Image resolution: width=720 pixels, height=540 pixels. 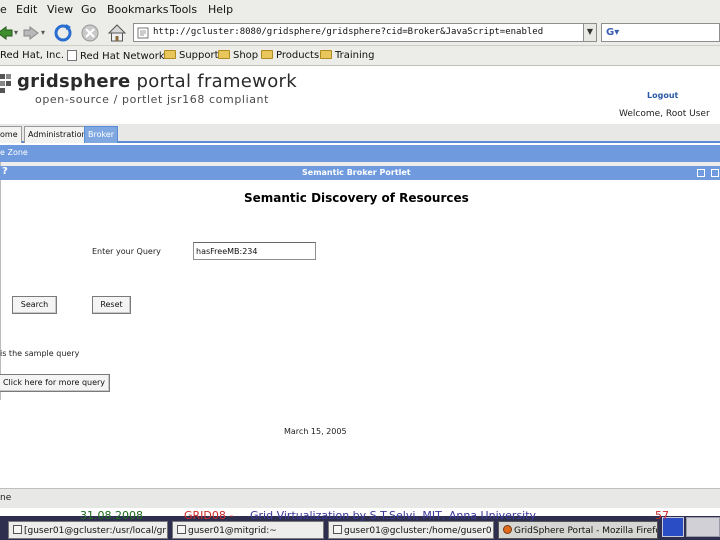 I want to click on portal-tab-bar: ome Administration Broker, so click(x=360, y=133).